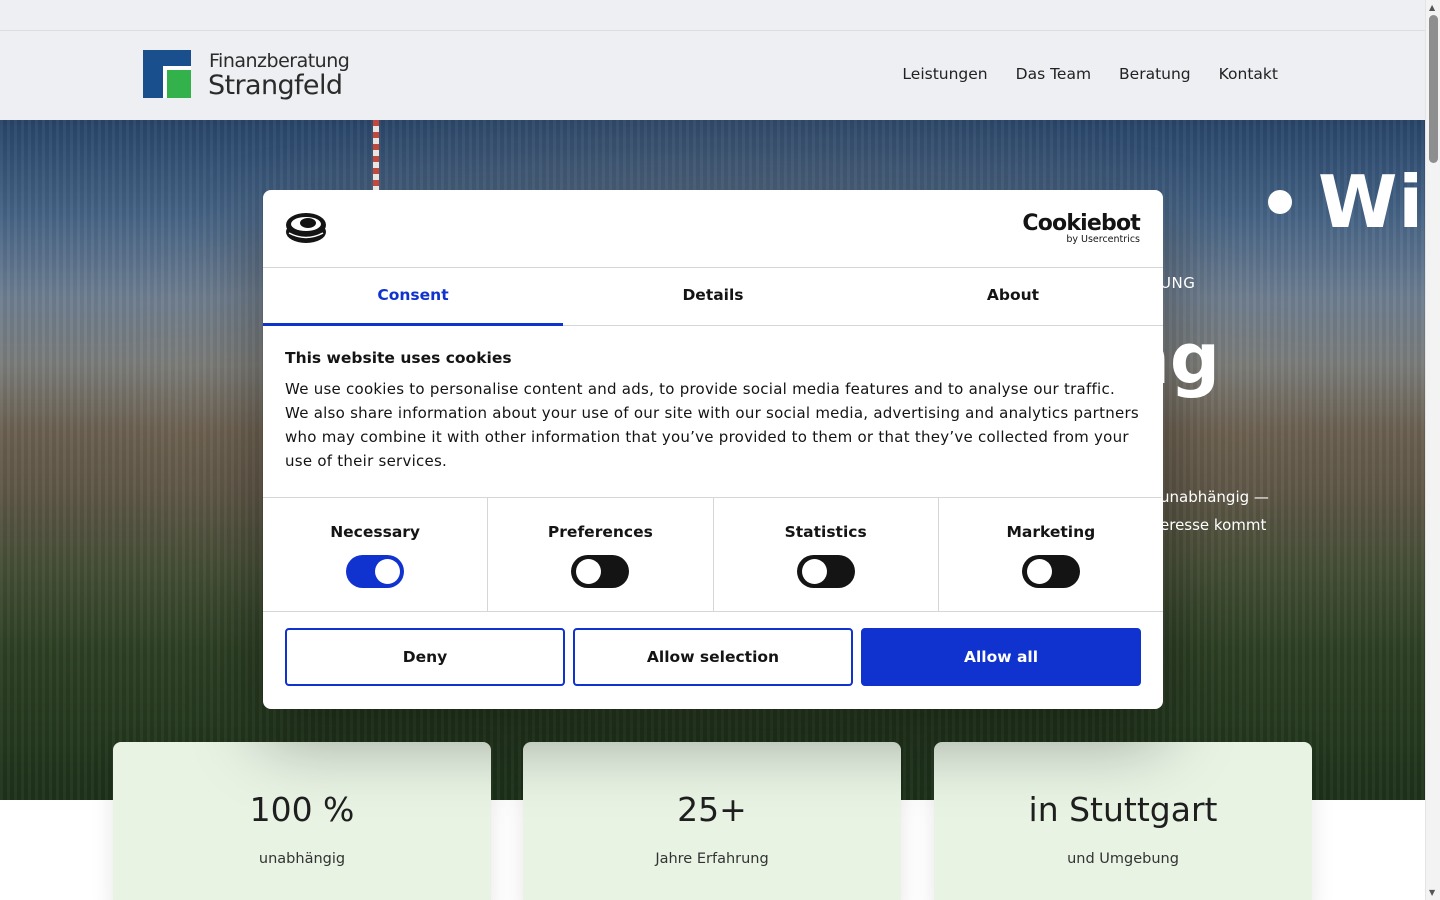 Image resolution: width=1440 pixels, height=900 pixels. Describe the element at coordinates (306, 228) in the screenshot. I see `cookiebot-eye-icon` at that location.